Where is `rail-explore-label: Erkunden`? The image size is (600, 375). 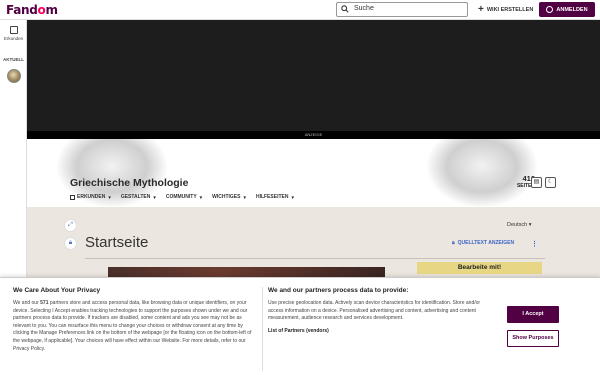
rail-explore-label: Erkunden is located at coordinates (13, 38).